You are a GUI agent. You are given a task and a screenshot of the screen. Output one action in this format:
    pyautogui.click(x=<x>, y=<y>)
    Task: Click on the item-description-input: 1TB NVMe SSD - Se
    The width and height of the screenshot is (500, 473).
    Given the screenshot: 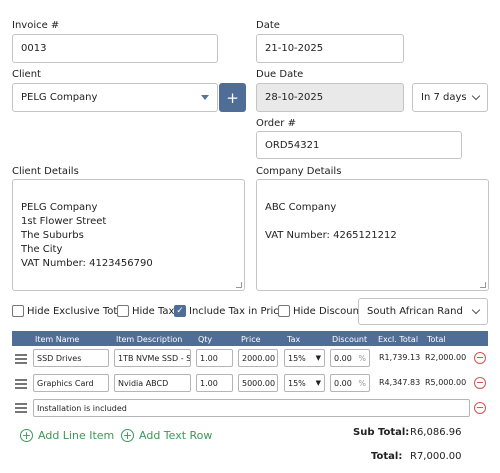 What is the action you would take?
    pyautogui.click(x=152, y=358)
    